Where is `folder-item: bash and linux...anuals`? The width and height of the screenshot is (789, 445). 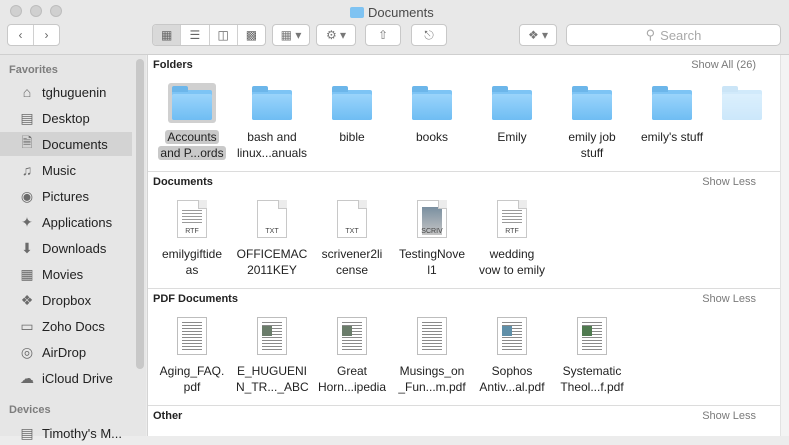
folder-item: bash and linux...anuals is located at coordinates (272, 122).